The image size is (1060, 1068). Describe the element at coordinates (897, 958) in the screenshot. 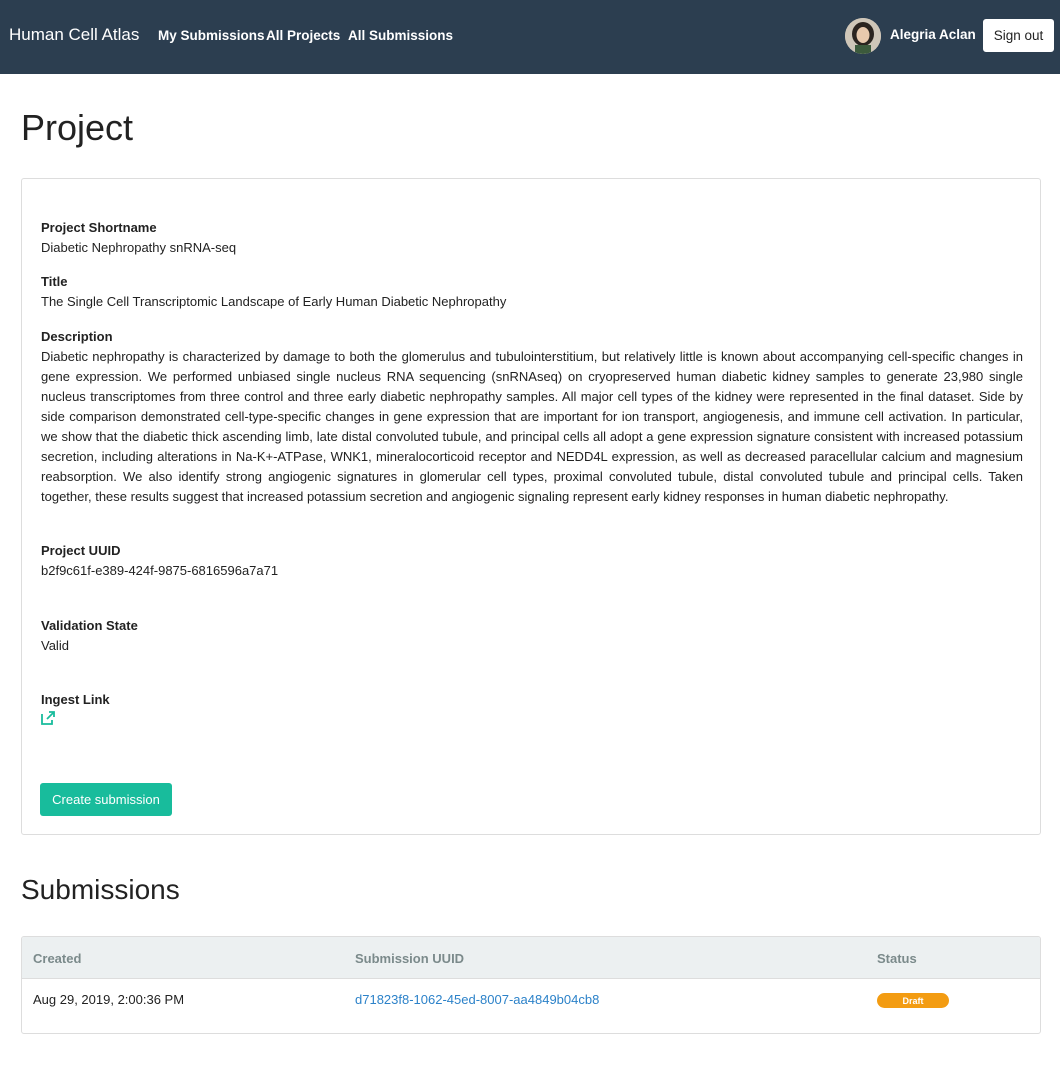

I see `column-header-status: Status` at that location.